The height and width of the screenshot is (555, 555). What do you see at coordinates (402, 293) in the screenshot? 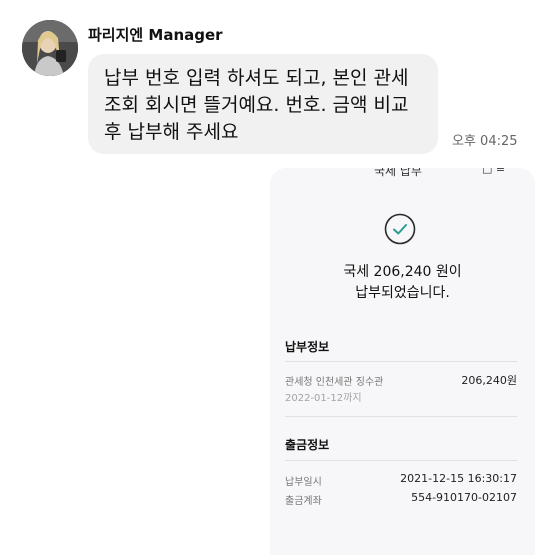
I see `result-status: 납부되었습니다.` at bounding box center [402, 293].